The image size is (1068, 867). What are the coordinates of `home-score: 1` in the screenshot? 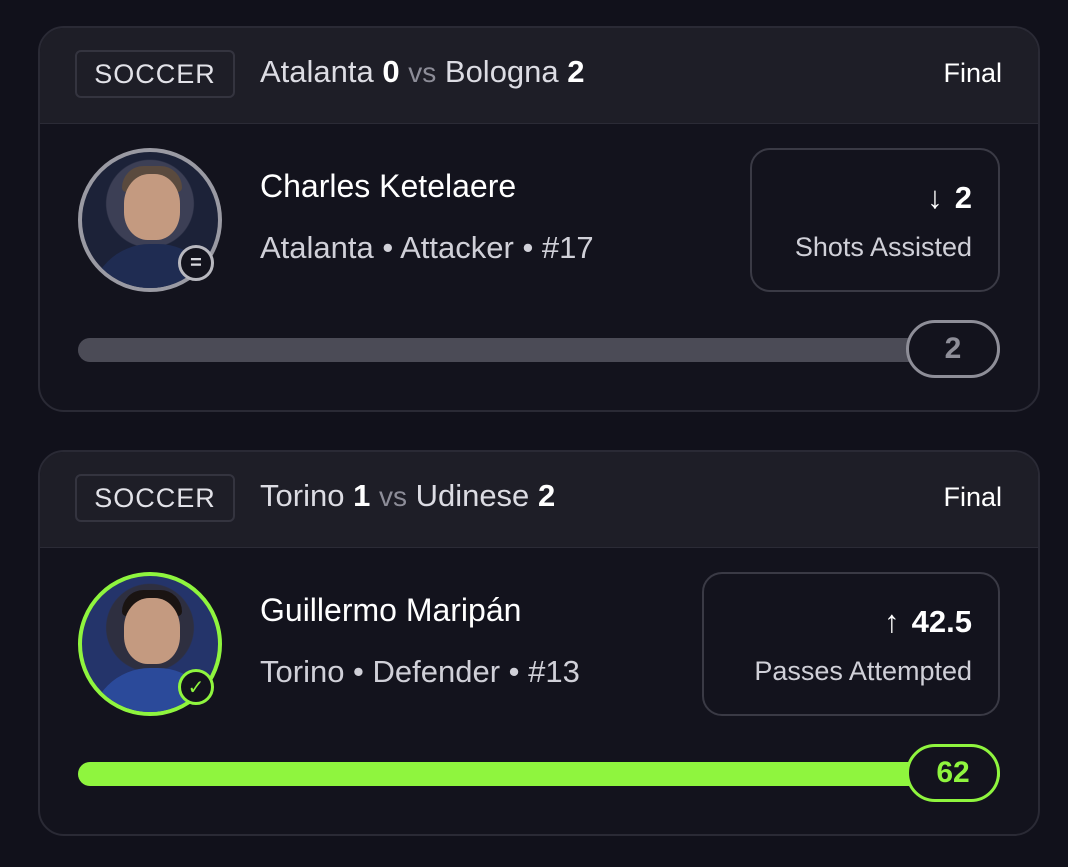 It's located at (362, 495).